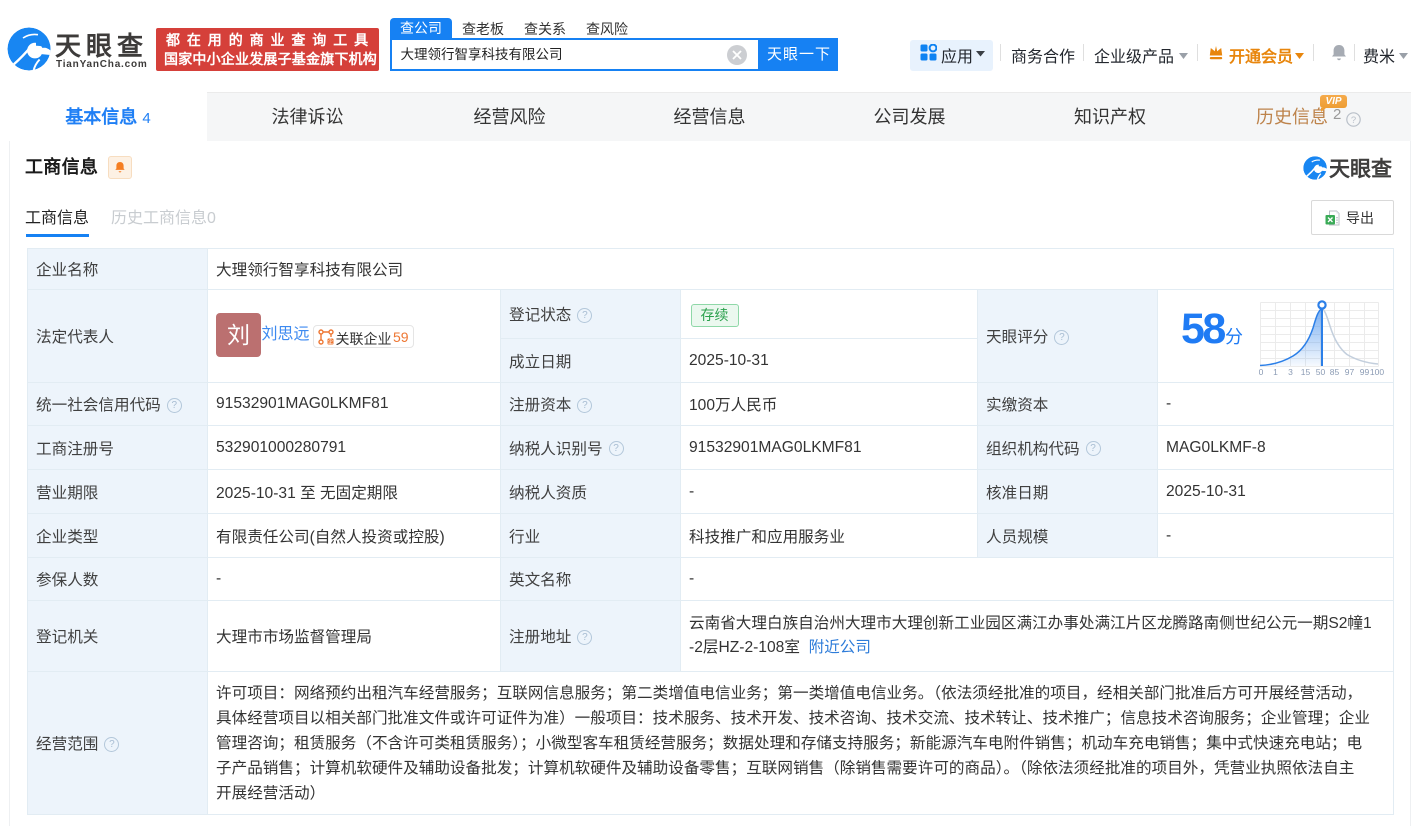  I want to click on svg-text: 97, so click(1349, 372).